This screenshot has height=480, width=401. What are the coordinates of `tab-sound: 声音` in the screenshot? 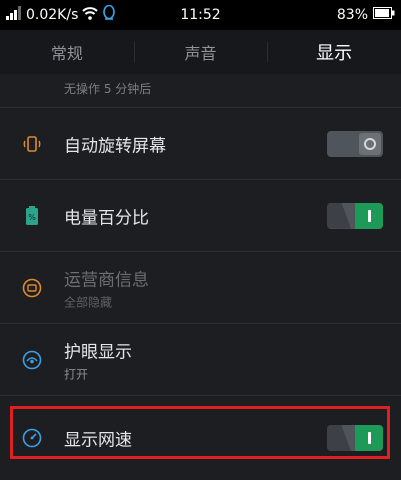 It's located at (200, 52).